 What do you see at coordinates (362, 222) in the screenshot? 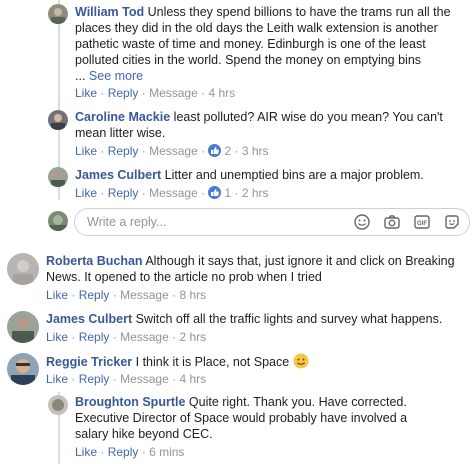
I see `emoji-icon` at bounding box center [362, 222].